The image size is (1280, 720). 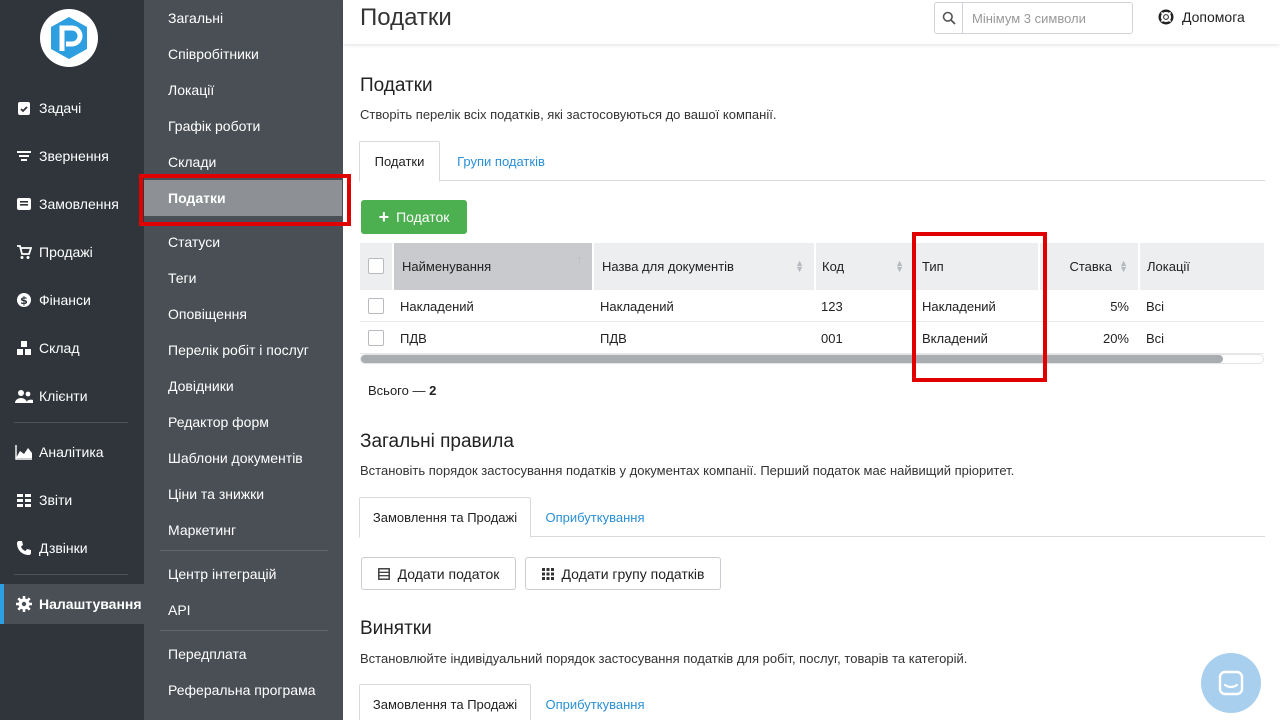 I want to click on grid-icon, so click(x=547, y=573).